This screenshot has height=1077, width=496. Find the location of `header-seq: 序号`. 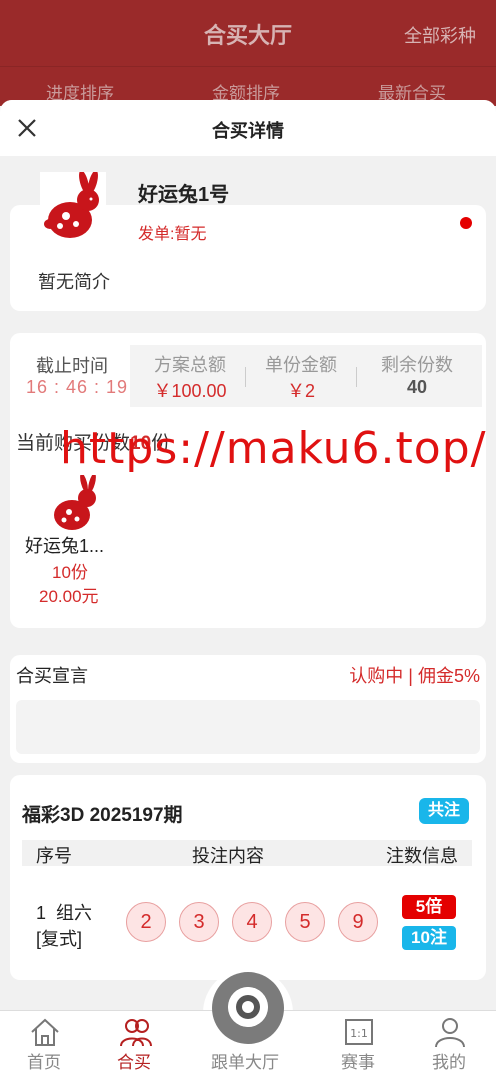

header-seq: 序号 is located at coordinates (54, 856).